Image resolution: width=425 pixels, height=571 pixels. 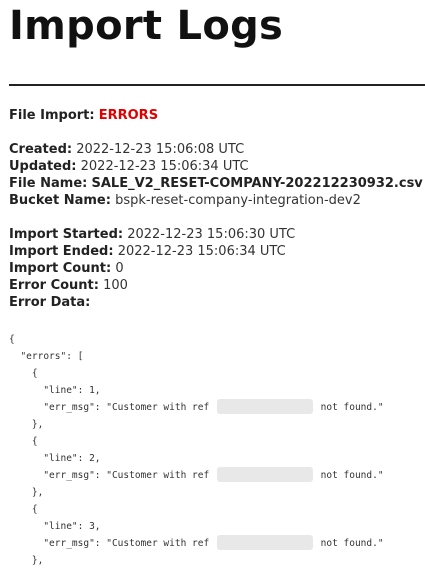 What do you see at coordinates (201, 251) in the screenshot?
I see `import-ended-value: 2022-12-23 15:06:34 UTC` at bounding box center [201, 251].